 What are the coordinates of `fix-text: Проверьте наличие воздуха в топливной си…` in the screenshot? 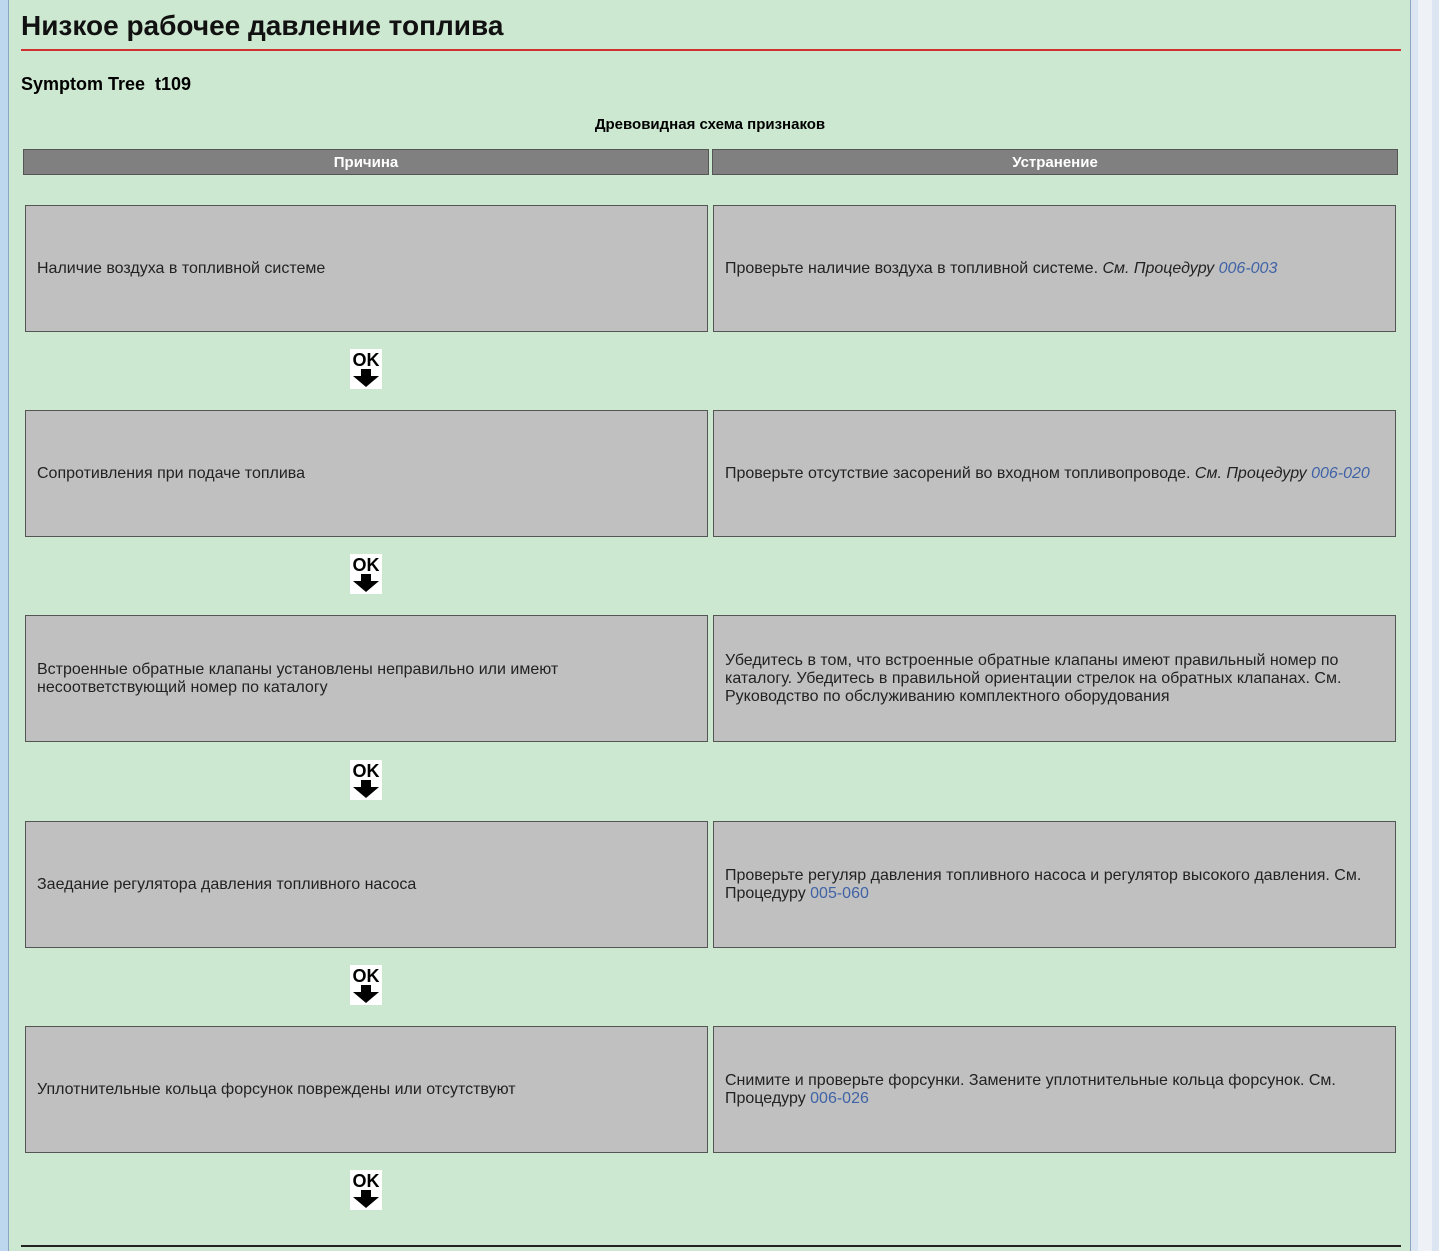 It's located at (914, 268).